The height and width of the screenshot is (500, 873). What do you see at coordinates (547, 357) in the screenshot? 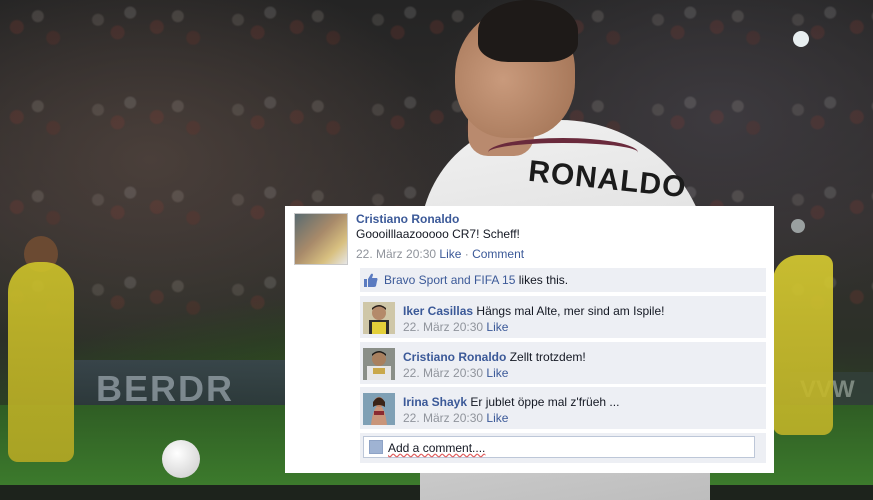
I see `comment-text: Zellt trotzdem!` at bounding box center [547, 357].